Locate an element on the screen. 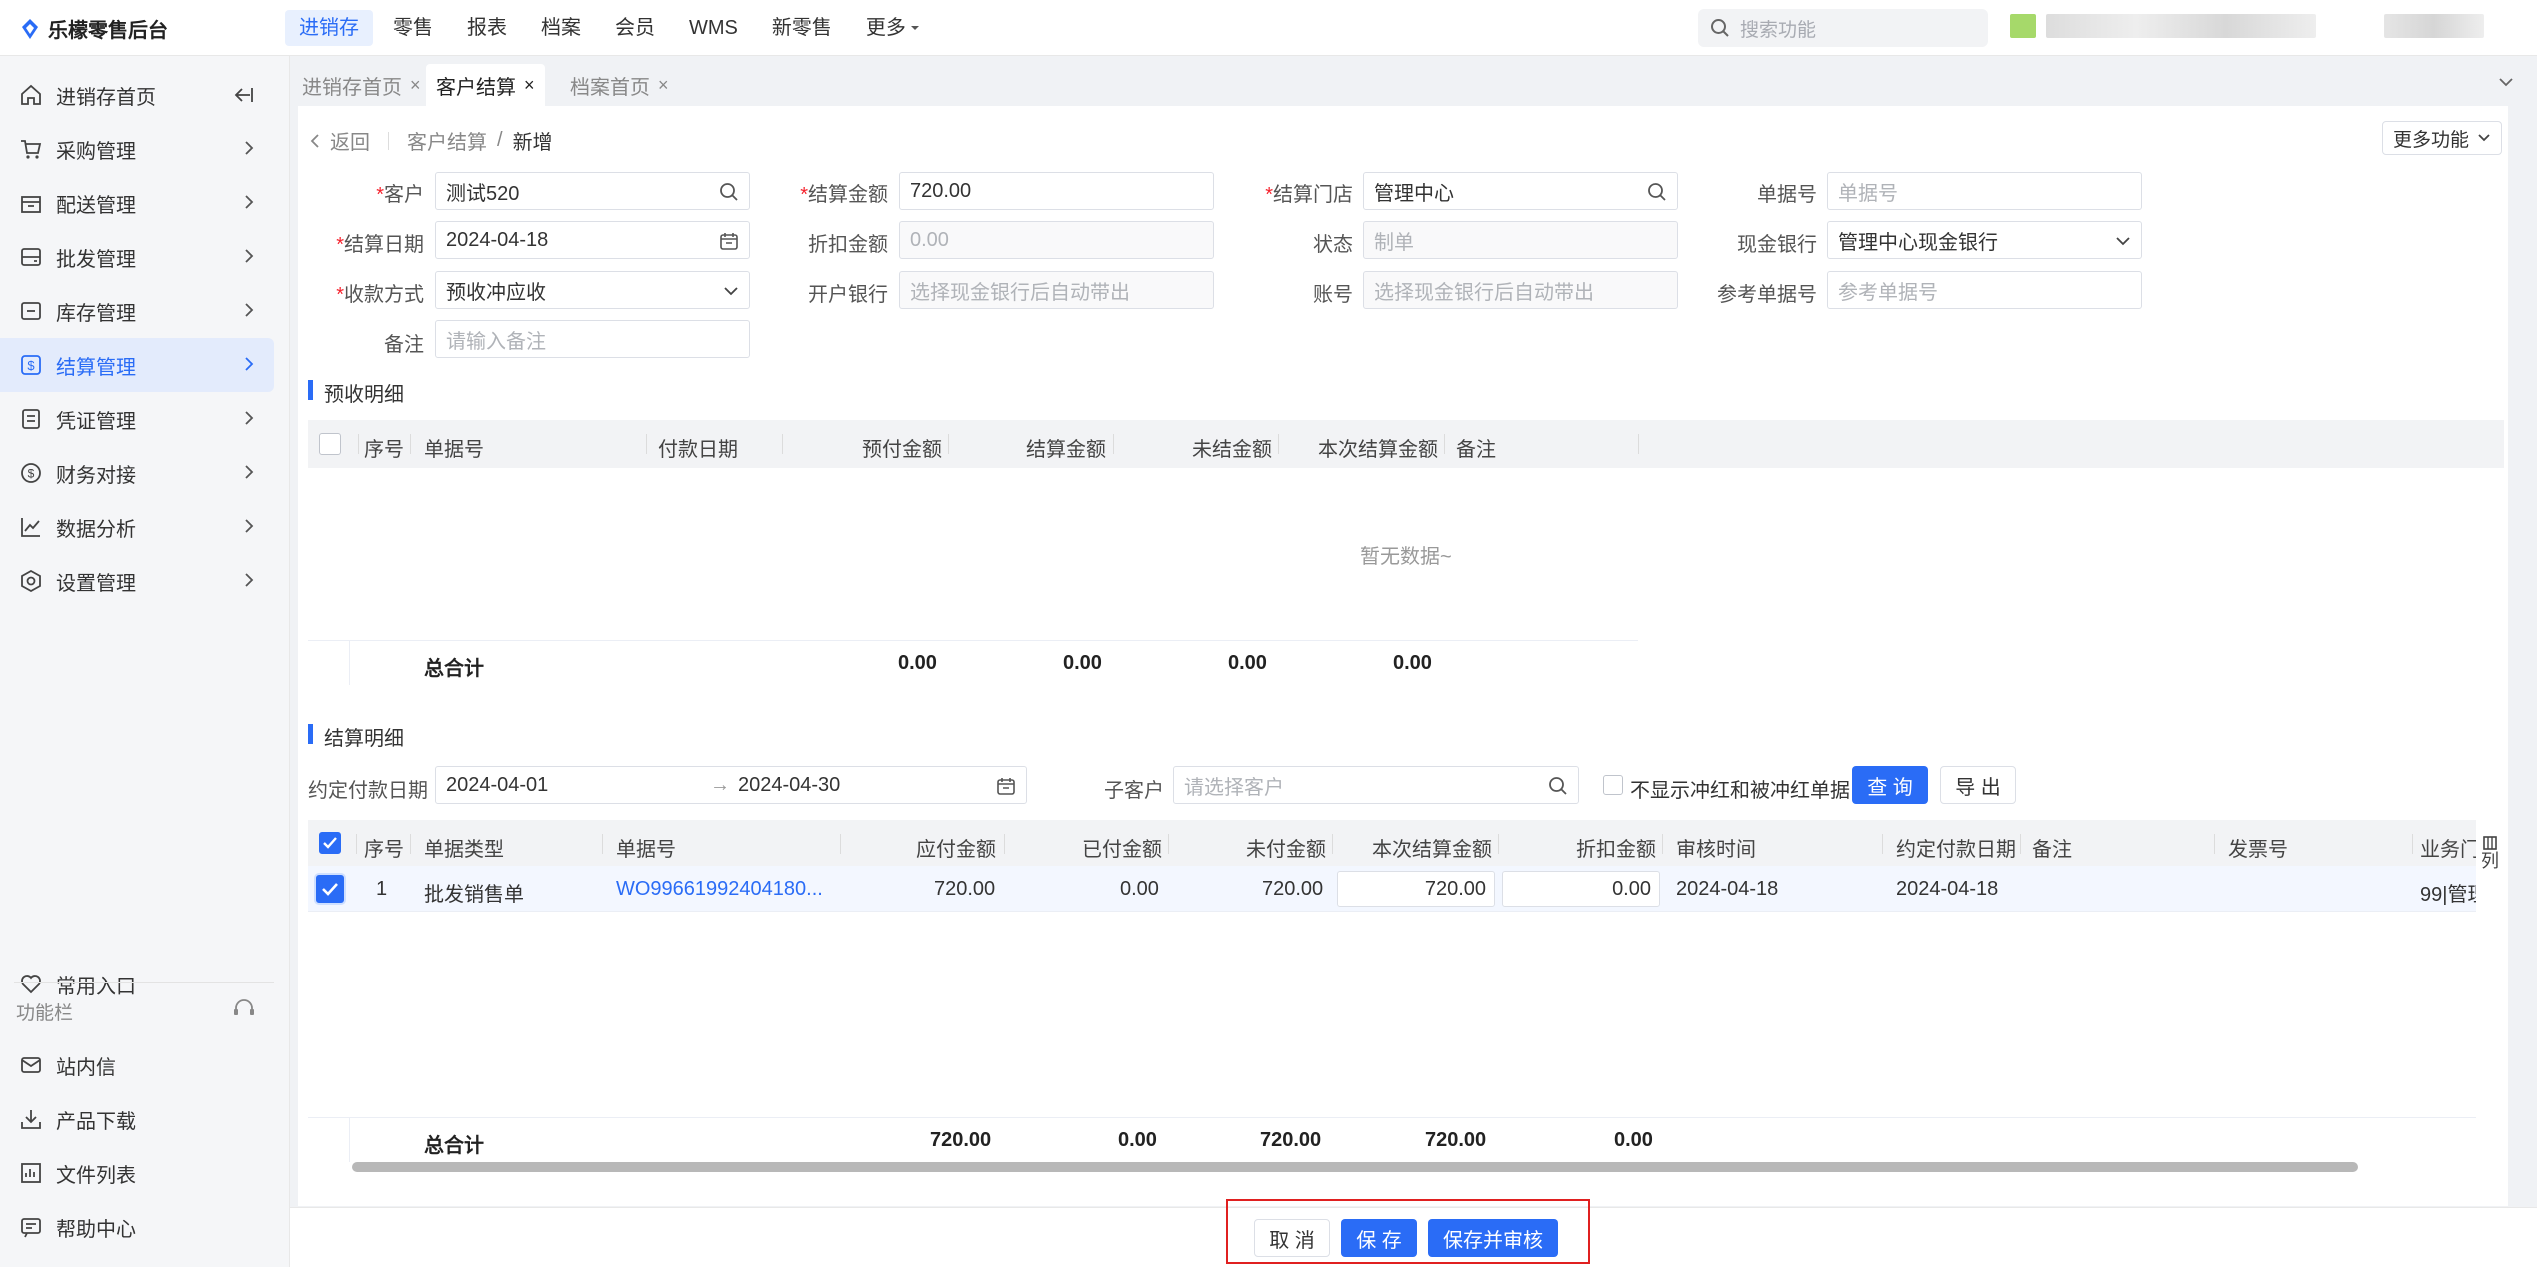 The image size is (2537, 1267). chevron-left-icon is located at coordinates (315, 141).